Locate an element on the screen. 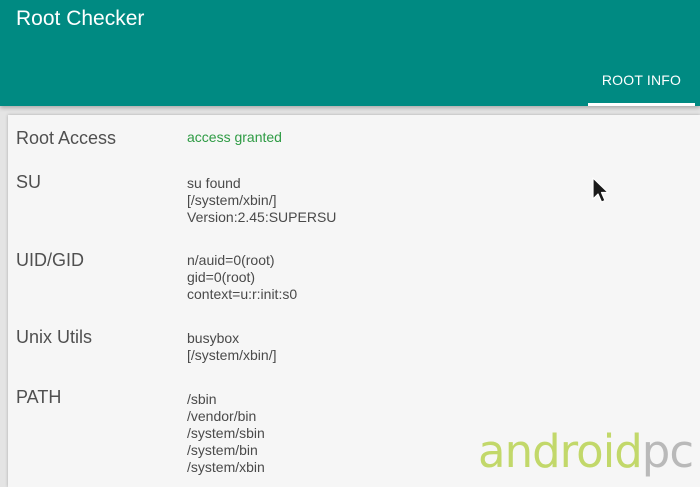 The width and height of the screenshot is (700, 487). row-label: PATH is located at coordinates (39, 397).